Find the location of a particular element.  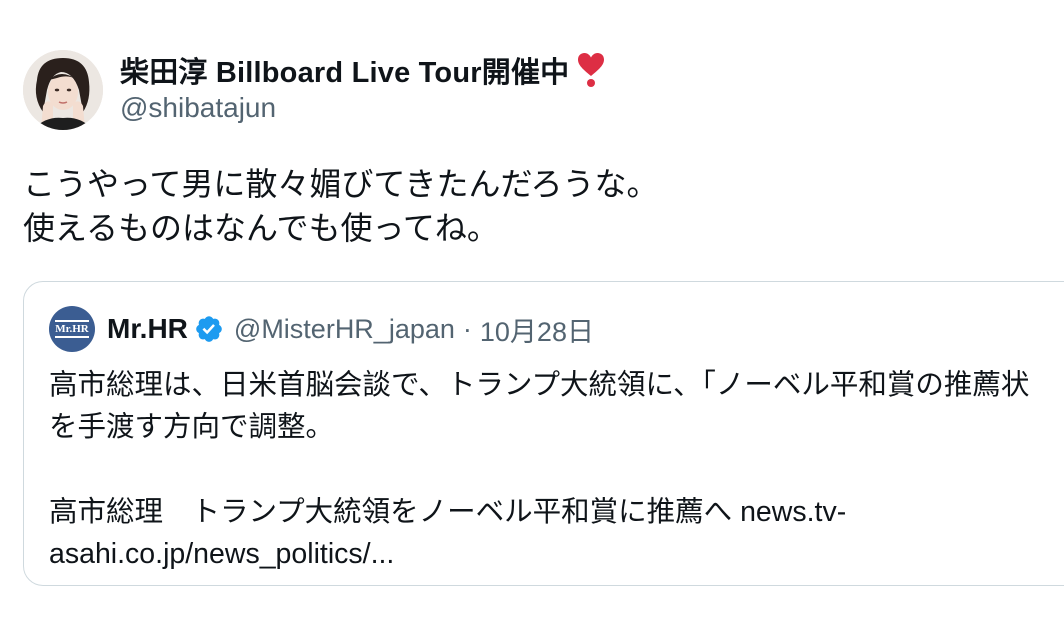

quoted-tweet-date: 10月28日 is located at coordinates (537, 329).